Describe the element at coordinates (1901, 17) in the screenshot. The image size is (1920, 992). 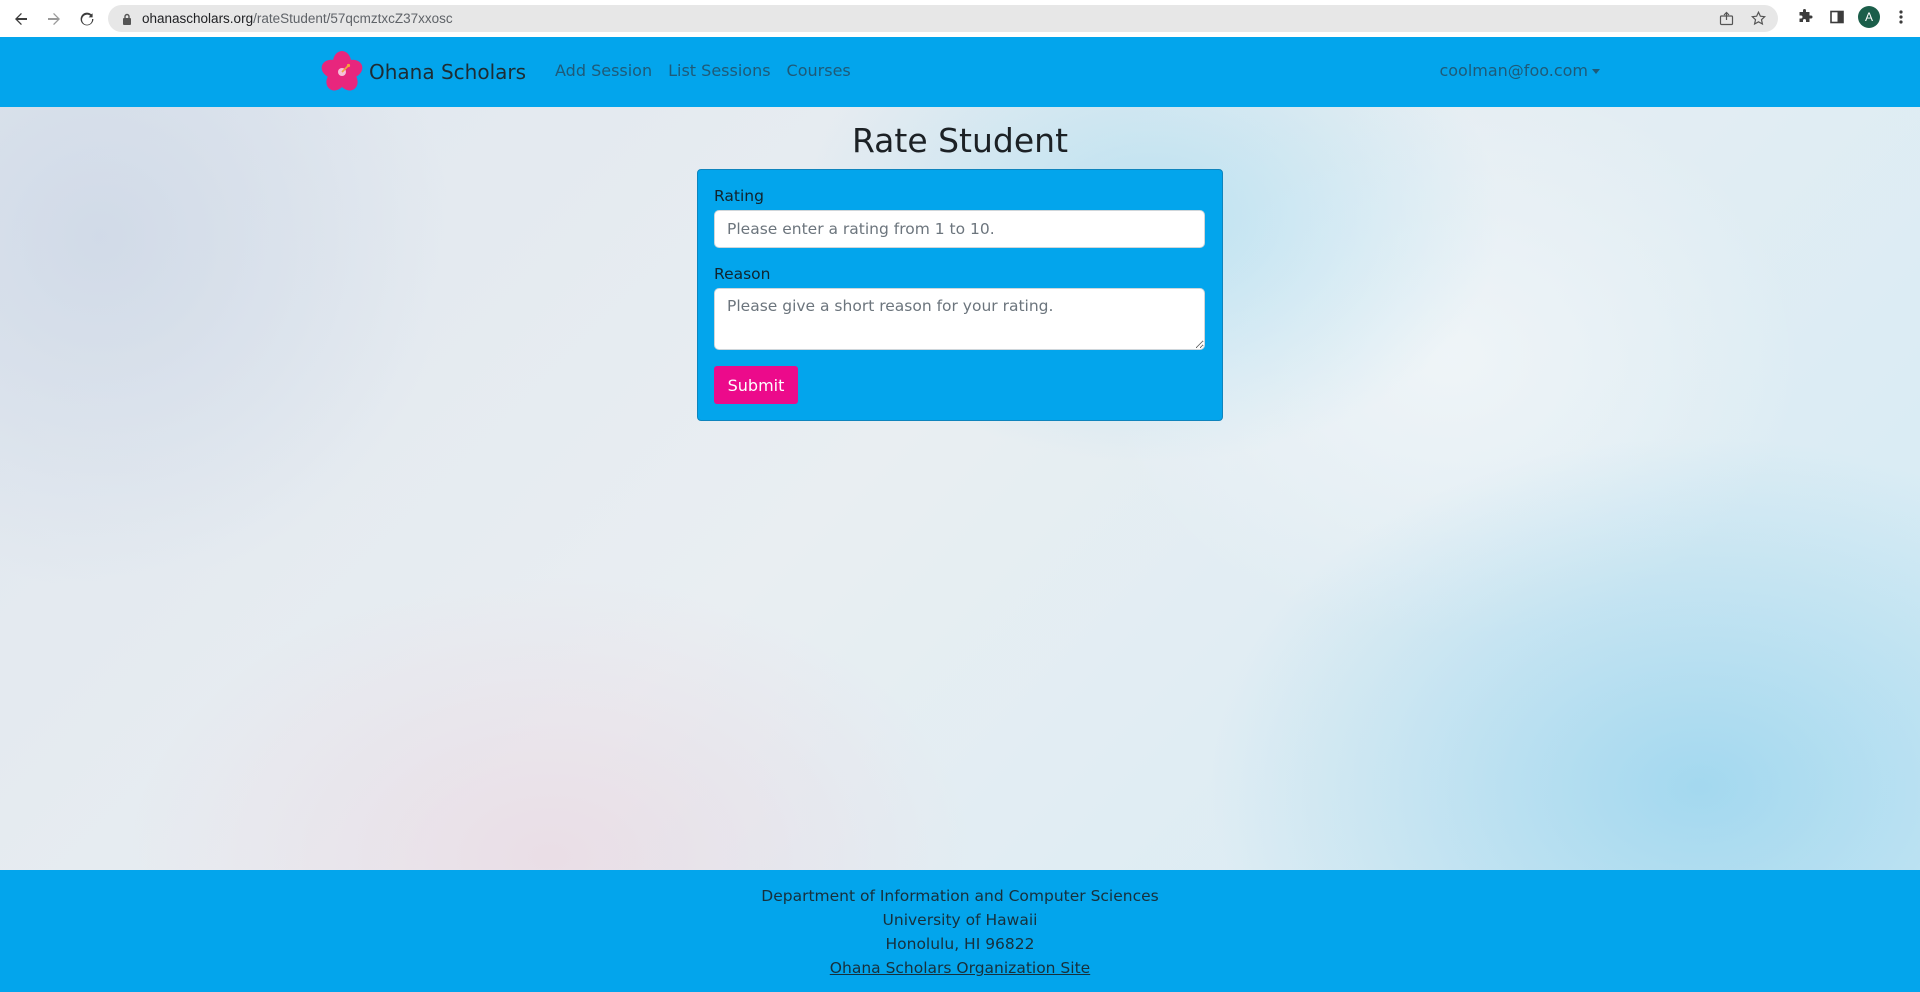
I see `menu-dots-icon` at that location.